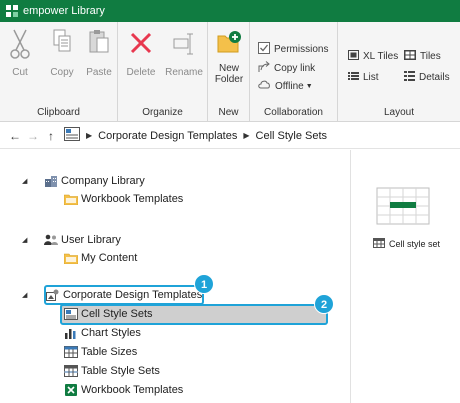 This screenshot has height=403, width=460. I want to click on users-icon, so click(51, 240).